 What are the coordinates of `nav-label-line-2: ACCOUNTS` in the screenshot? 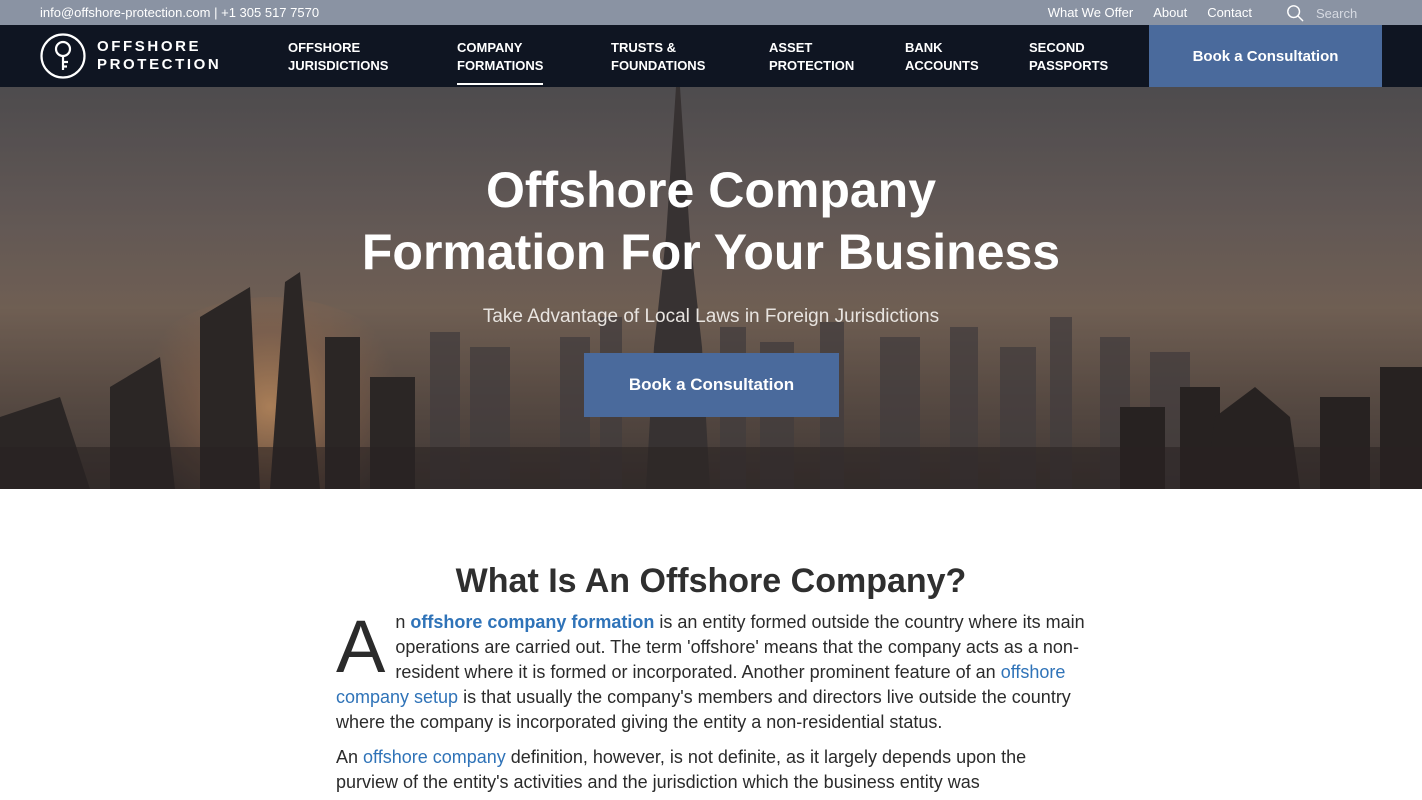 It's located at (942, 65).